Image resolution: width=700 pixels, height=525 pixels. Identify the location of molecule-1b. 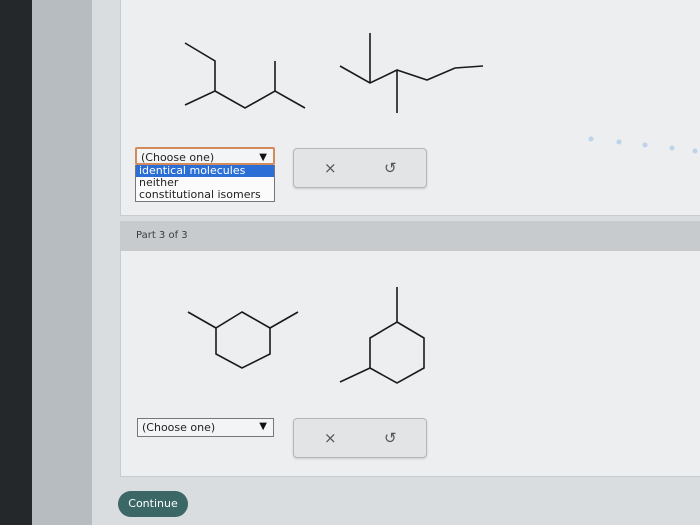
(411, 74).